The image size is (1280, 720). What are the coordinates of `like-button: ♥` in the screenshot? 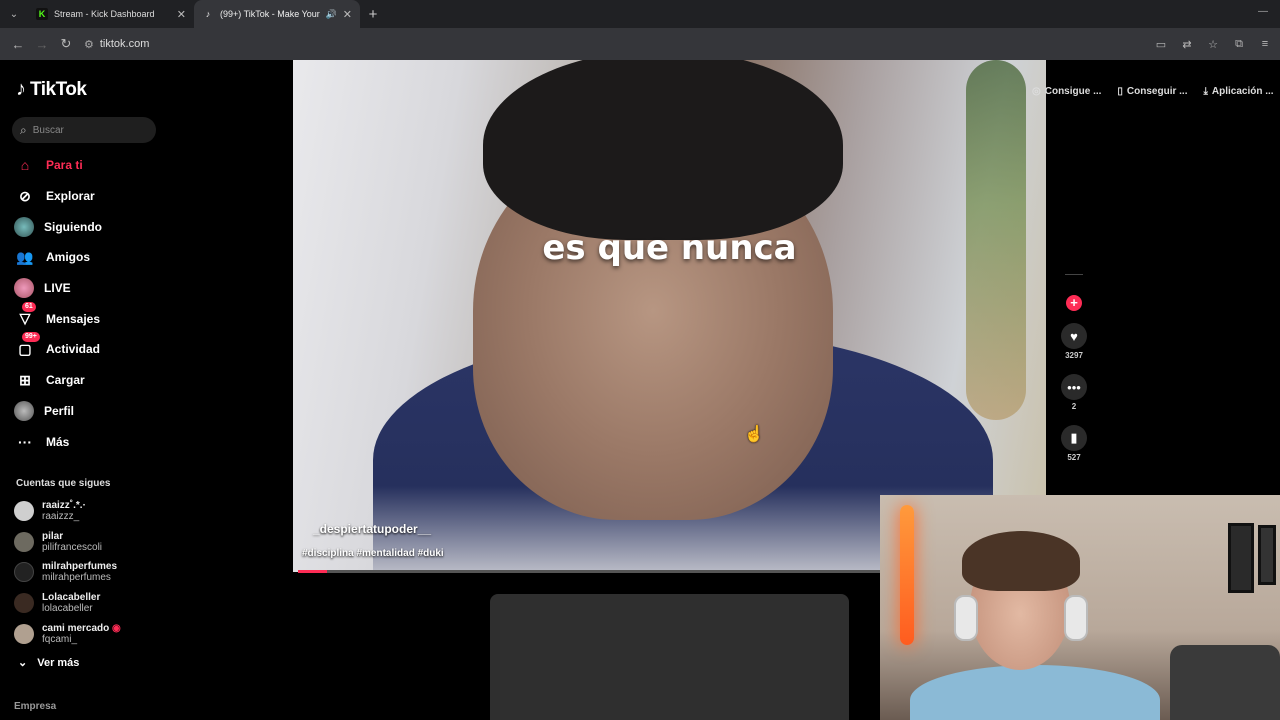 It's located at (1074, 336).